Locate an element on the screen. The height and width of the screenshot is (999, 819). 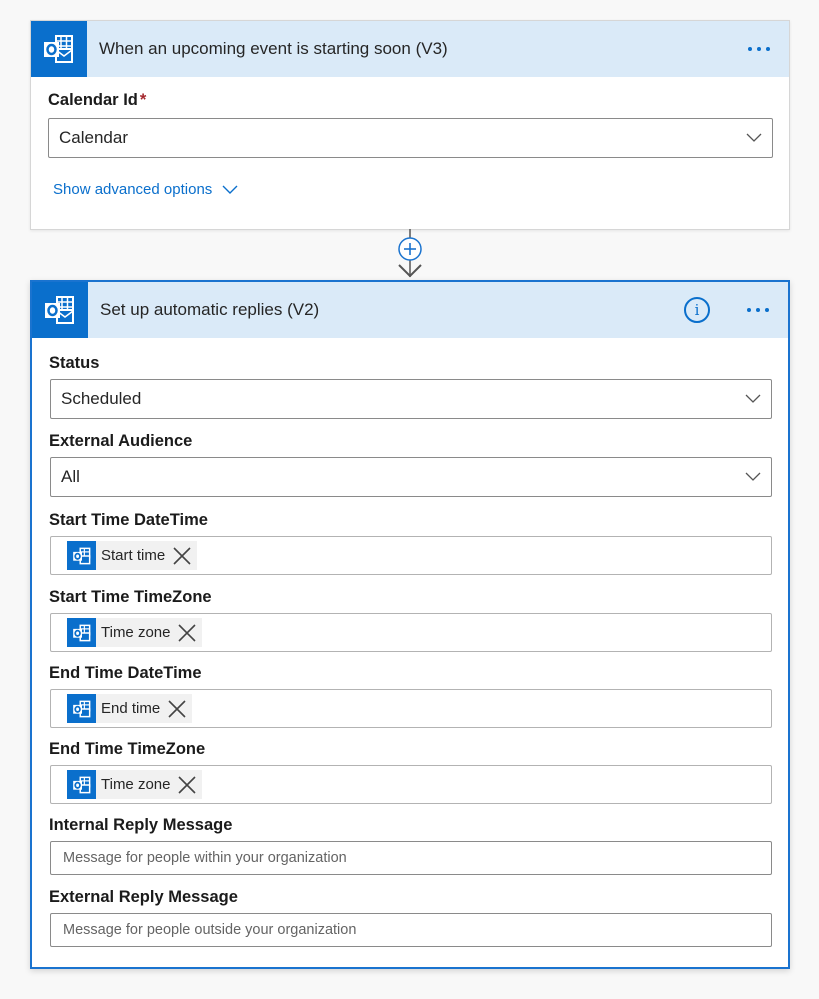
external-audience-value: All is located at coordinates (70, 476).